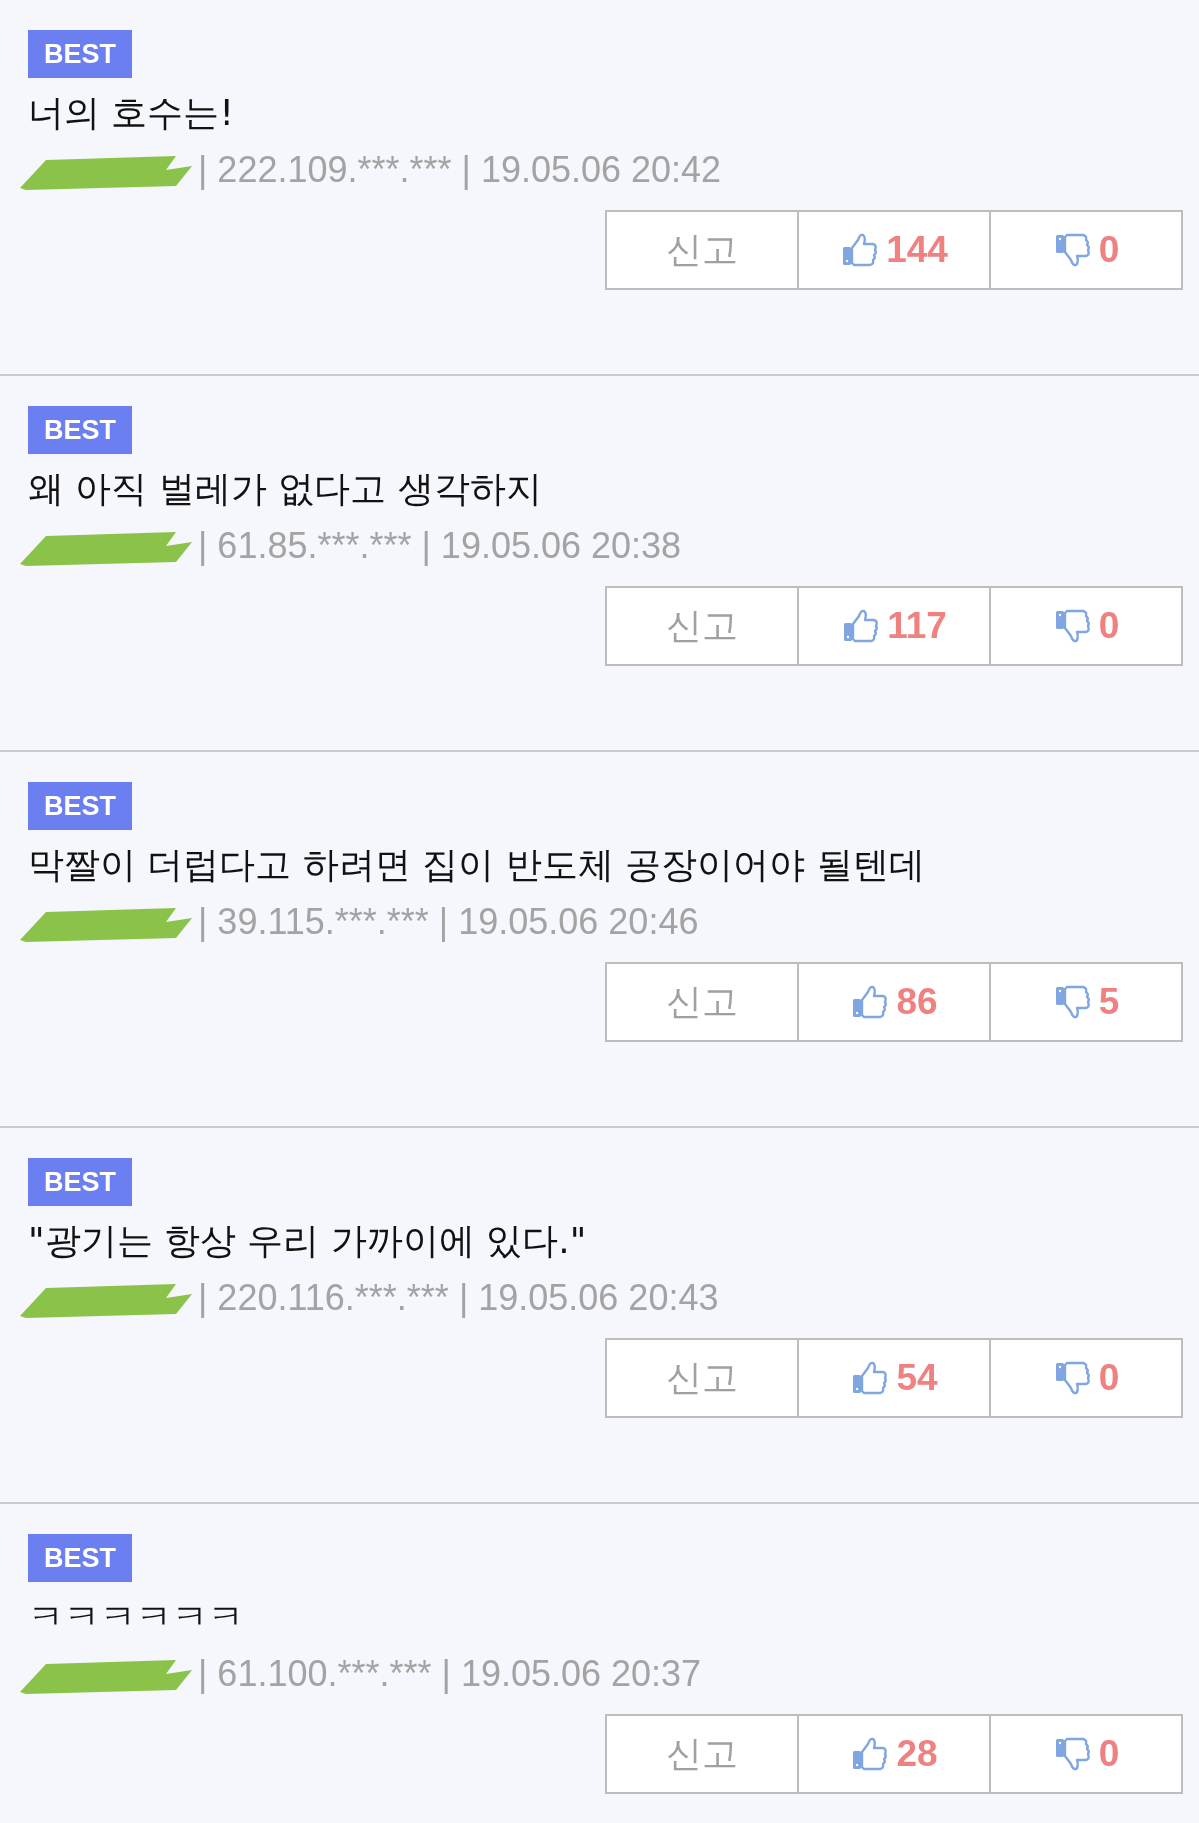  What do you see at coordinates (136, 1617) in the screenshot?
I see `comment-text: ㅋㅋㅋㅋㅋㅋ` at bounding box center [136, 1617].